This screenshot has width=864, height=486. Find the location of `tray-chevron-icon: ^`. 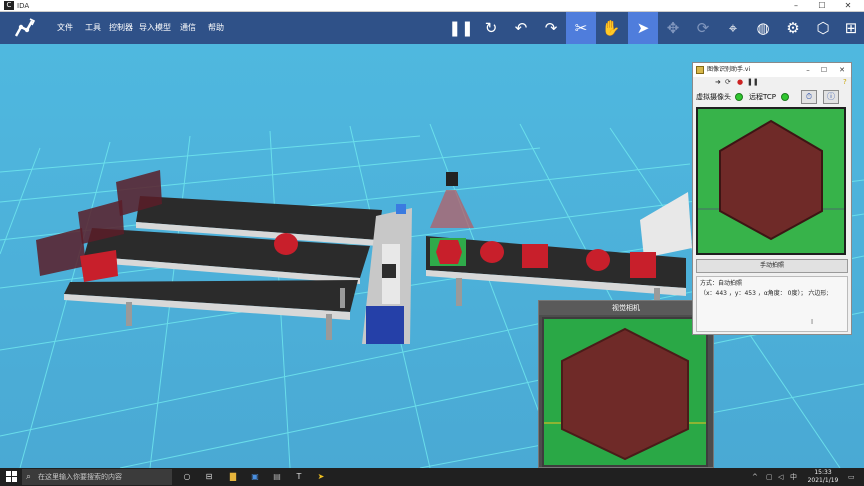

tray-chevron-icon: ^ is located at coordinates (755, 477).